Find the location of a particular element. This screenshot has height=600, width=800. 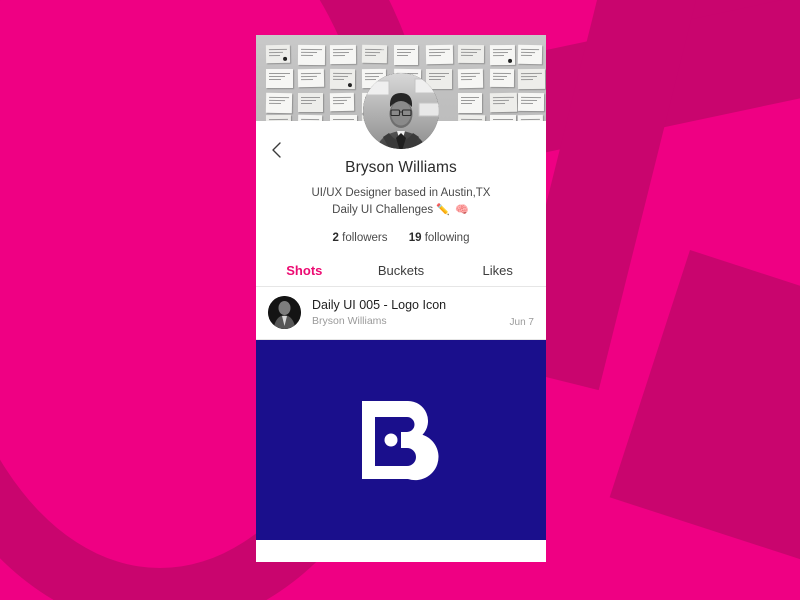

shot-text-block: Daily UI 005 - Logo Icon Bryson Williams is located at coordinates (411, 312).